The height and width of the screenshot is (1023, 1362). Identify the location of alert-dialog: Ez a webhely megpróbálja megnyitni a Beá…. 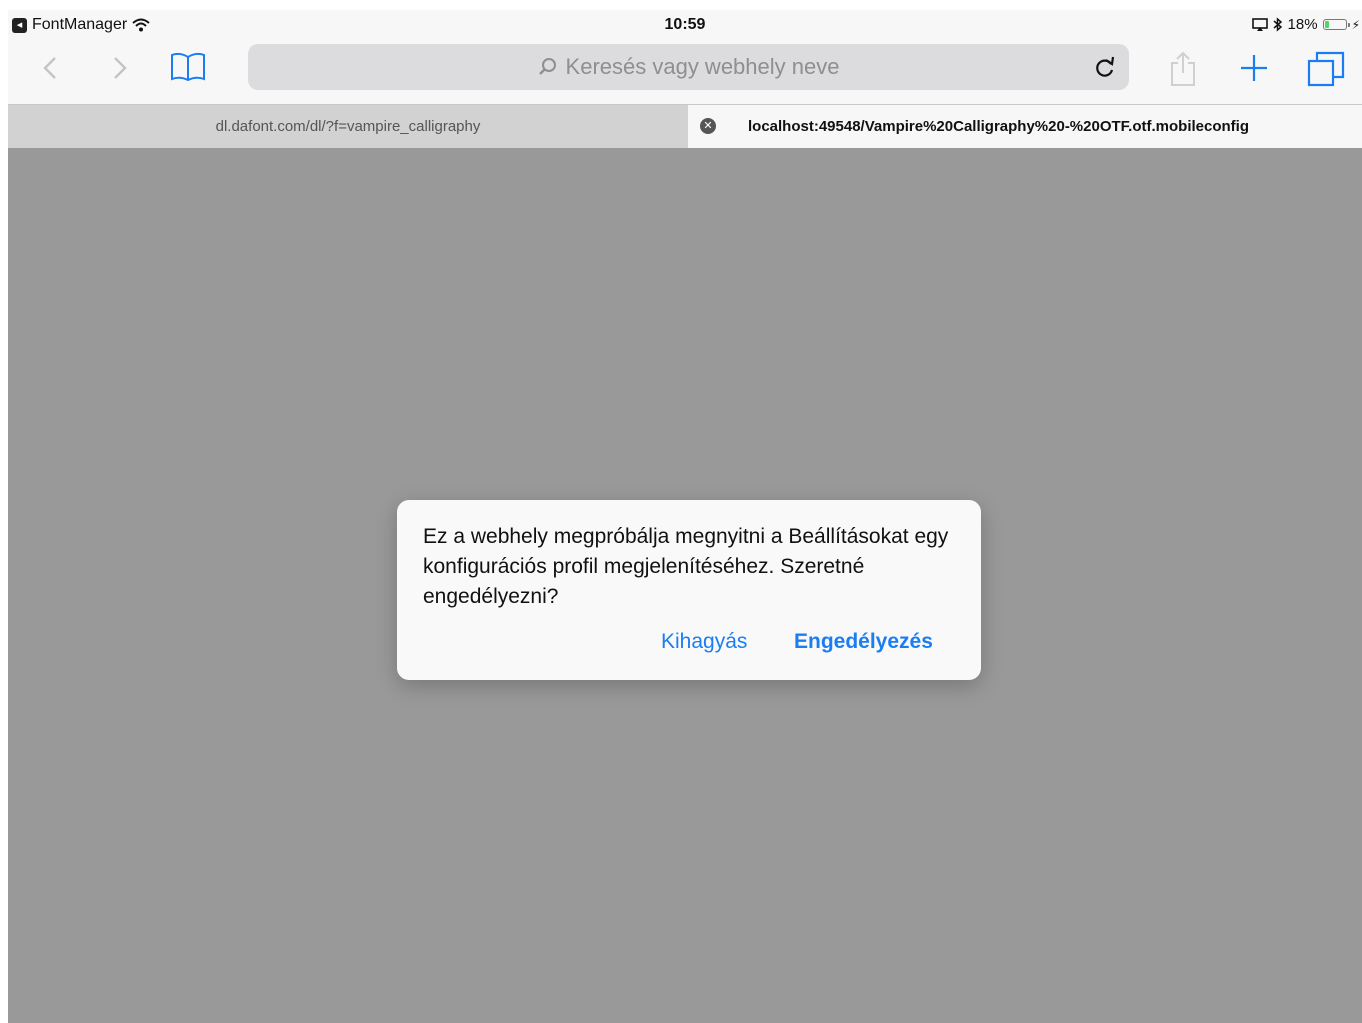
(689, 590).